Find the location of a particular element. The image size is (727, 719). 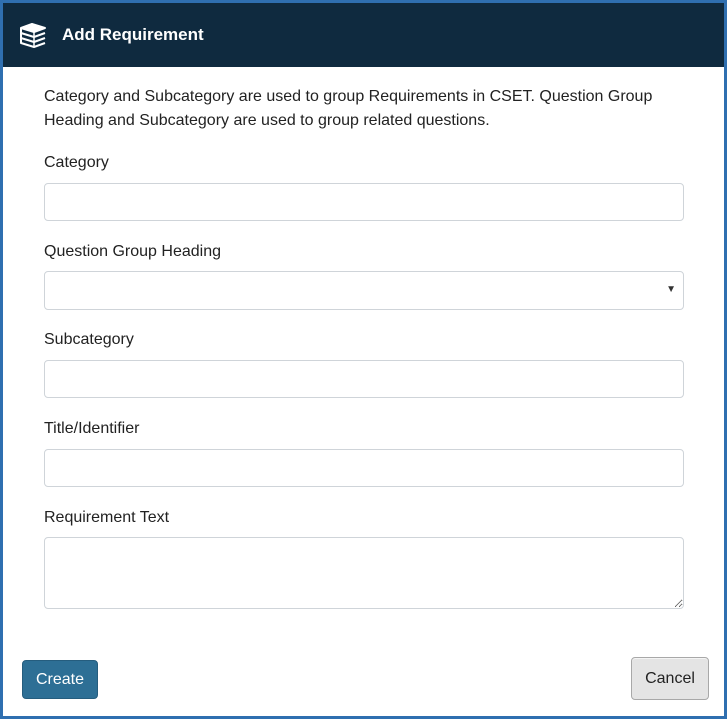

category-input is located at coordinates (364, 202).